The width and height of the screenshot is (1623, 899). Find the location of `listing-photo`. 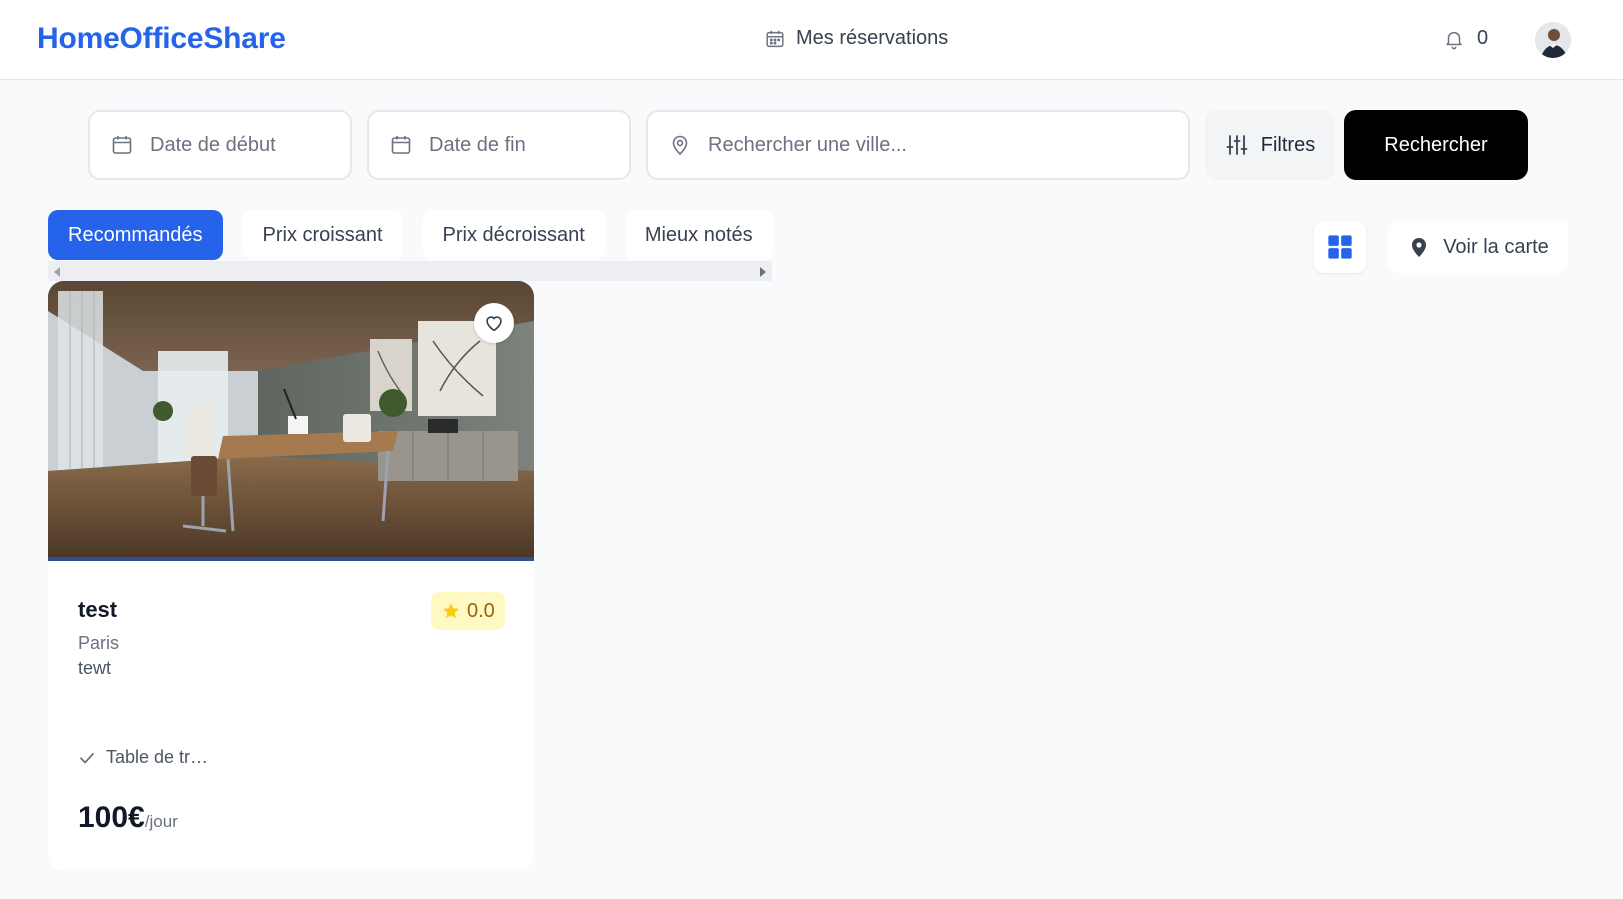

listing-photo is located at coordinates (291, 421).